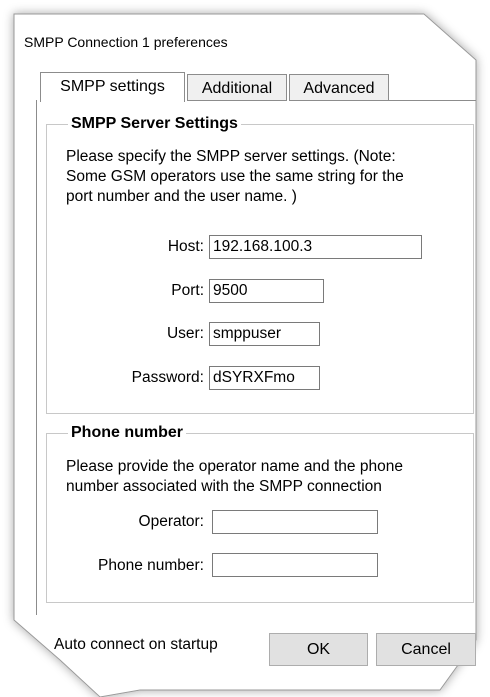  I want to click on operator-field, so click(295, 522).